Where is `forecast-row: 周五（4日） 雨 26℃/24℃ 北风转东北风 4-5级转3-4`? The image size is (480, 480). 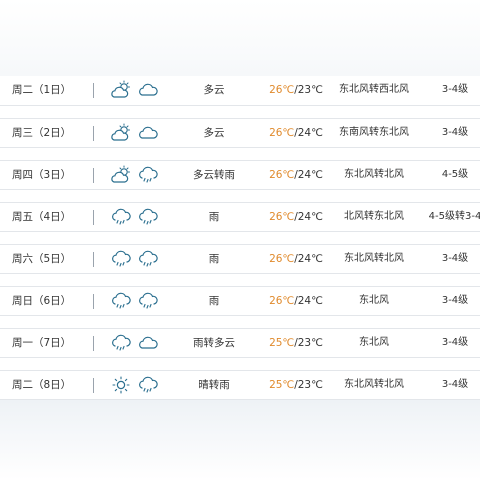
forecast-row: 周五（4日） 雨 26℃/24℃ 北风转东北风 4-5级转3-4 is located at coordinates (240, 217).